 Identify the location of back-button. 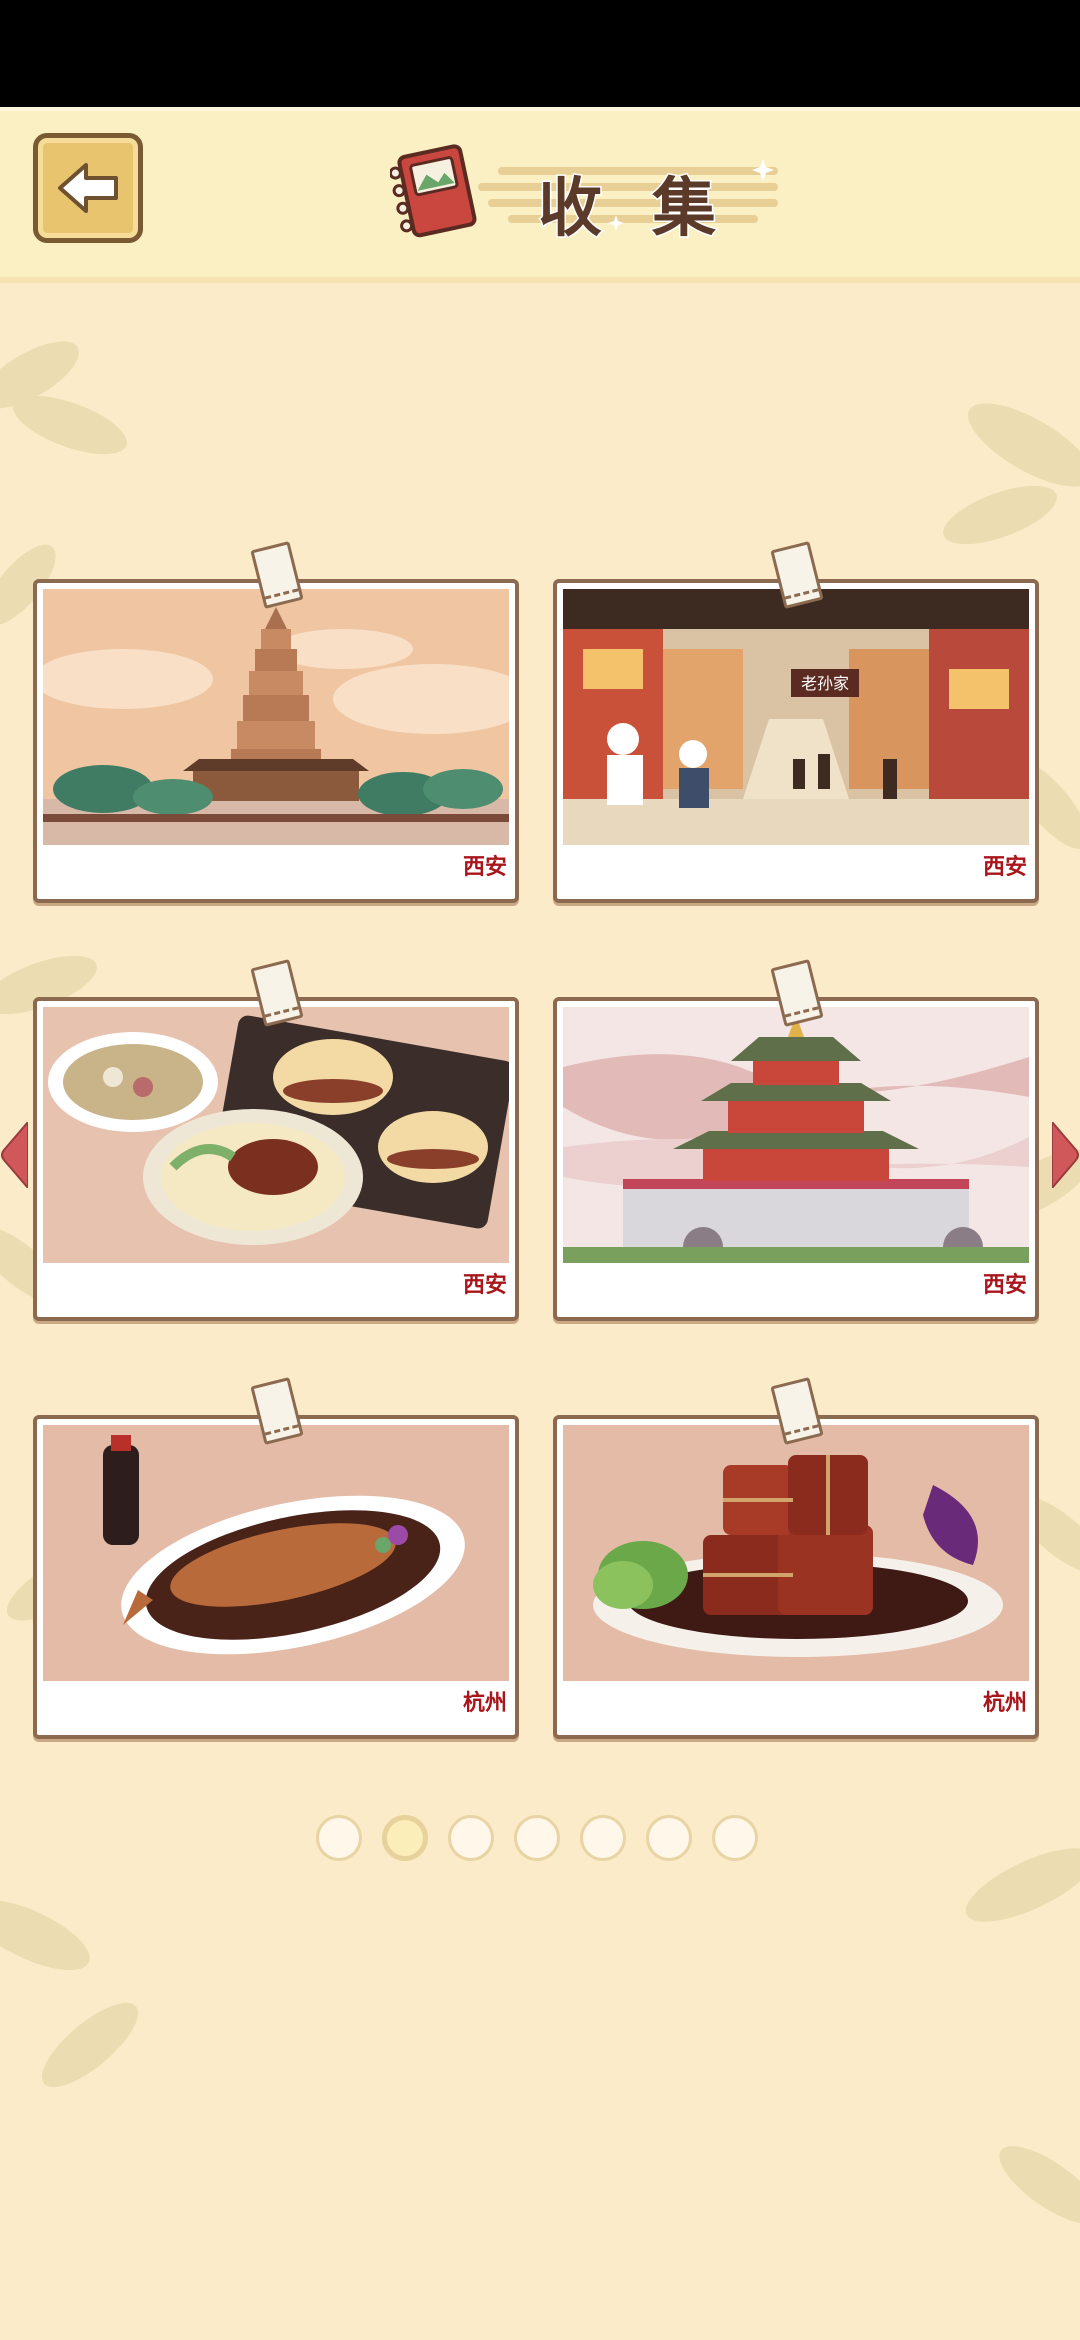
(88, 188).